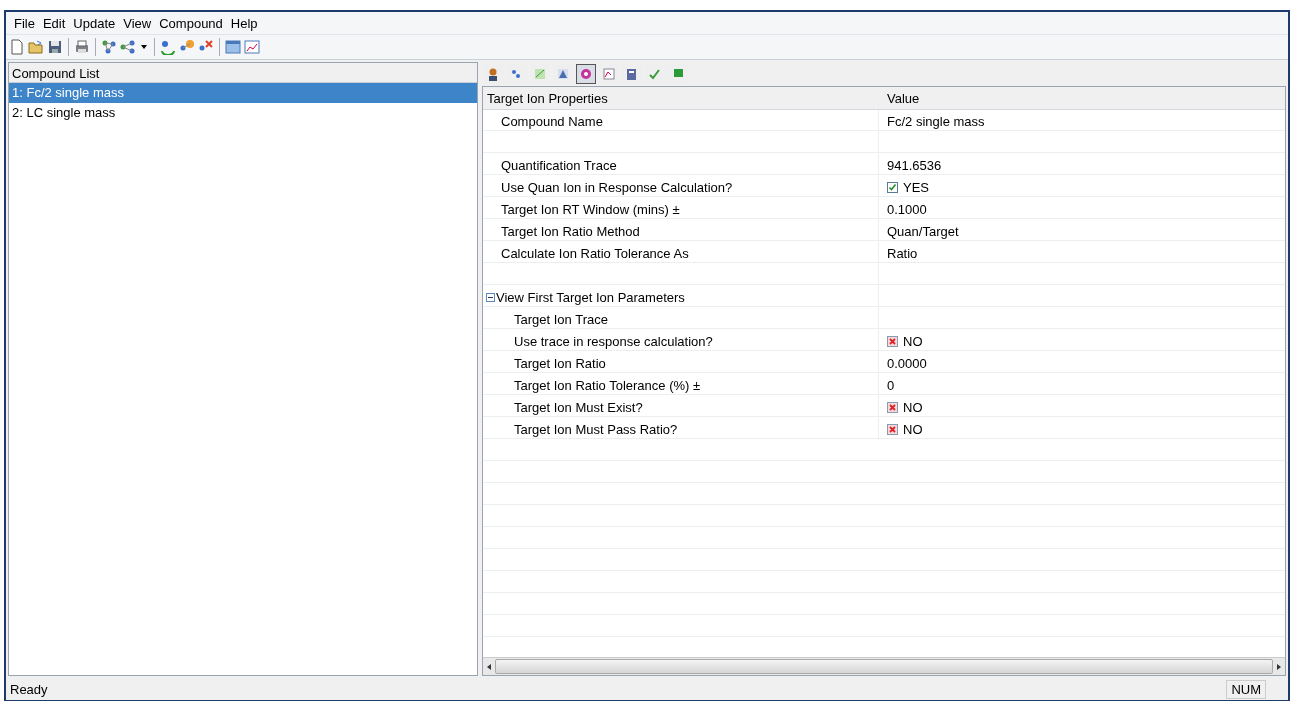 Image resolution: width=1294 pixels, height=709 pixels. Describe the element at coordinates (681, 98) in the screenshot. I see `column-header: Target Ion Properties` at that location.